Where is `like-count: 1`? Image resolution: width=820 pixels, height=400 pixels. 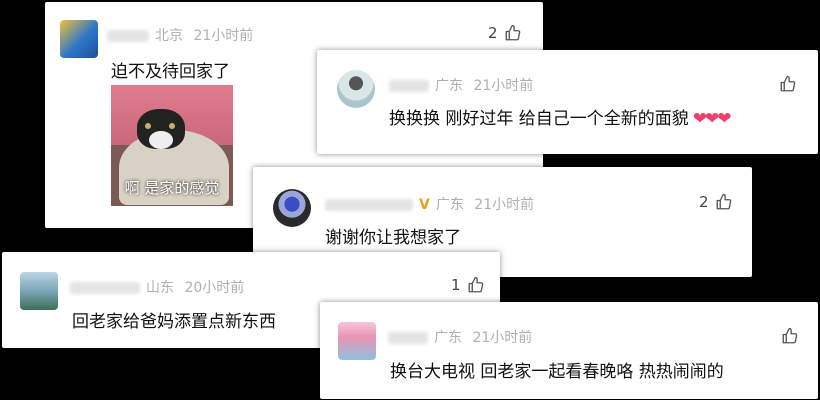 like-count: 1 is located at coordinates (456, 285).